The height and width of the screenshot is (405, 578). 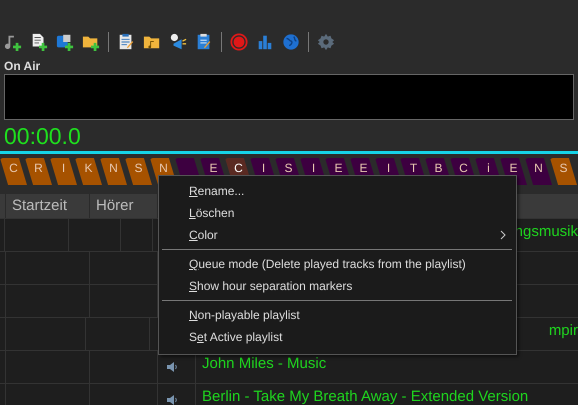 I want to click on track-title: Berlin - Take My Breath Away - Extended Version, so click(x=365, y=396).